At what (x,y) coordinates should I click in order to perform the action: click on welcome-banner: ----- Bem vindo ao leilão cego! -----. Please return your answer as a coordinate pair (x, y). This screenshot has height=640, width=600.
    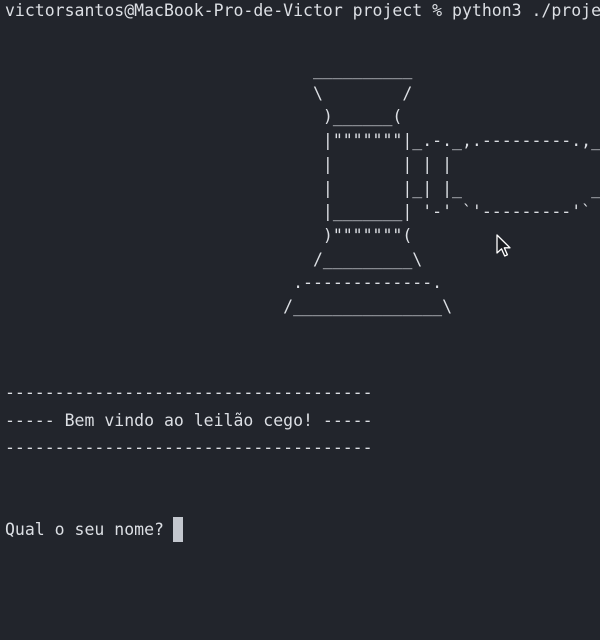
    Looking at the image, I should click on (189, 420).